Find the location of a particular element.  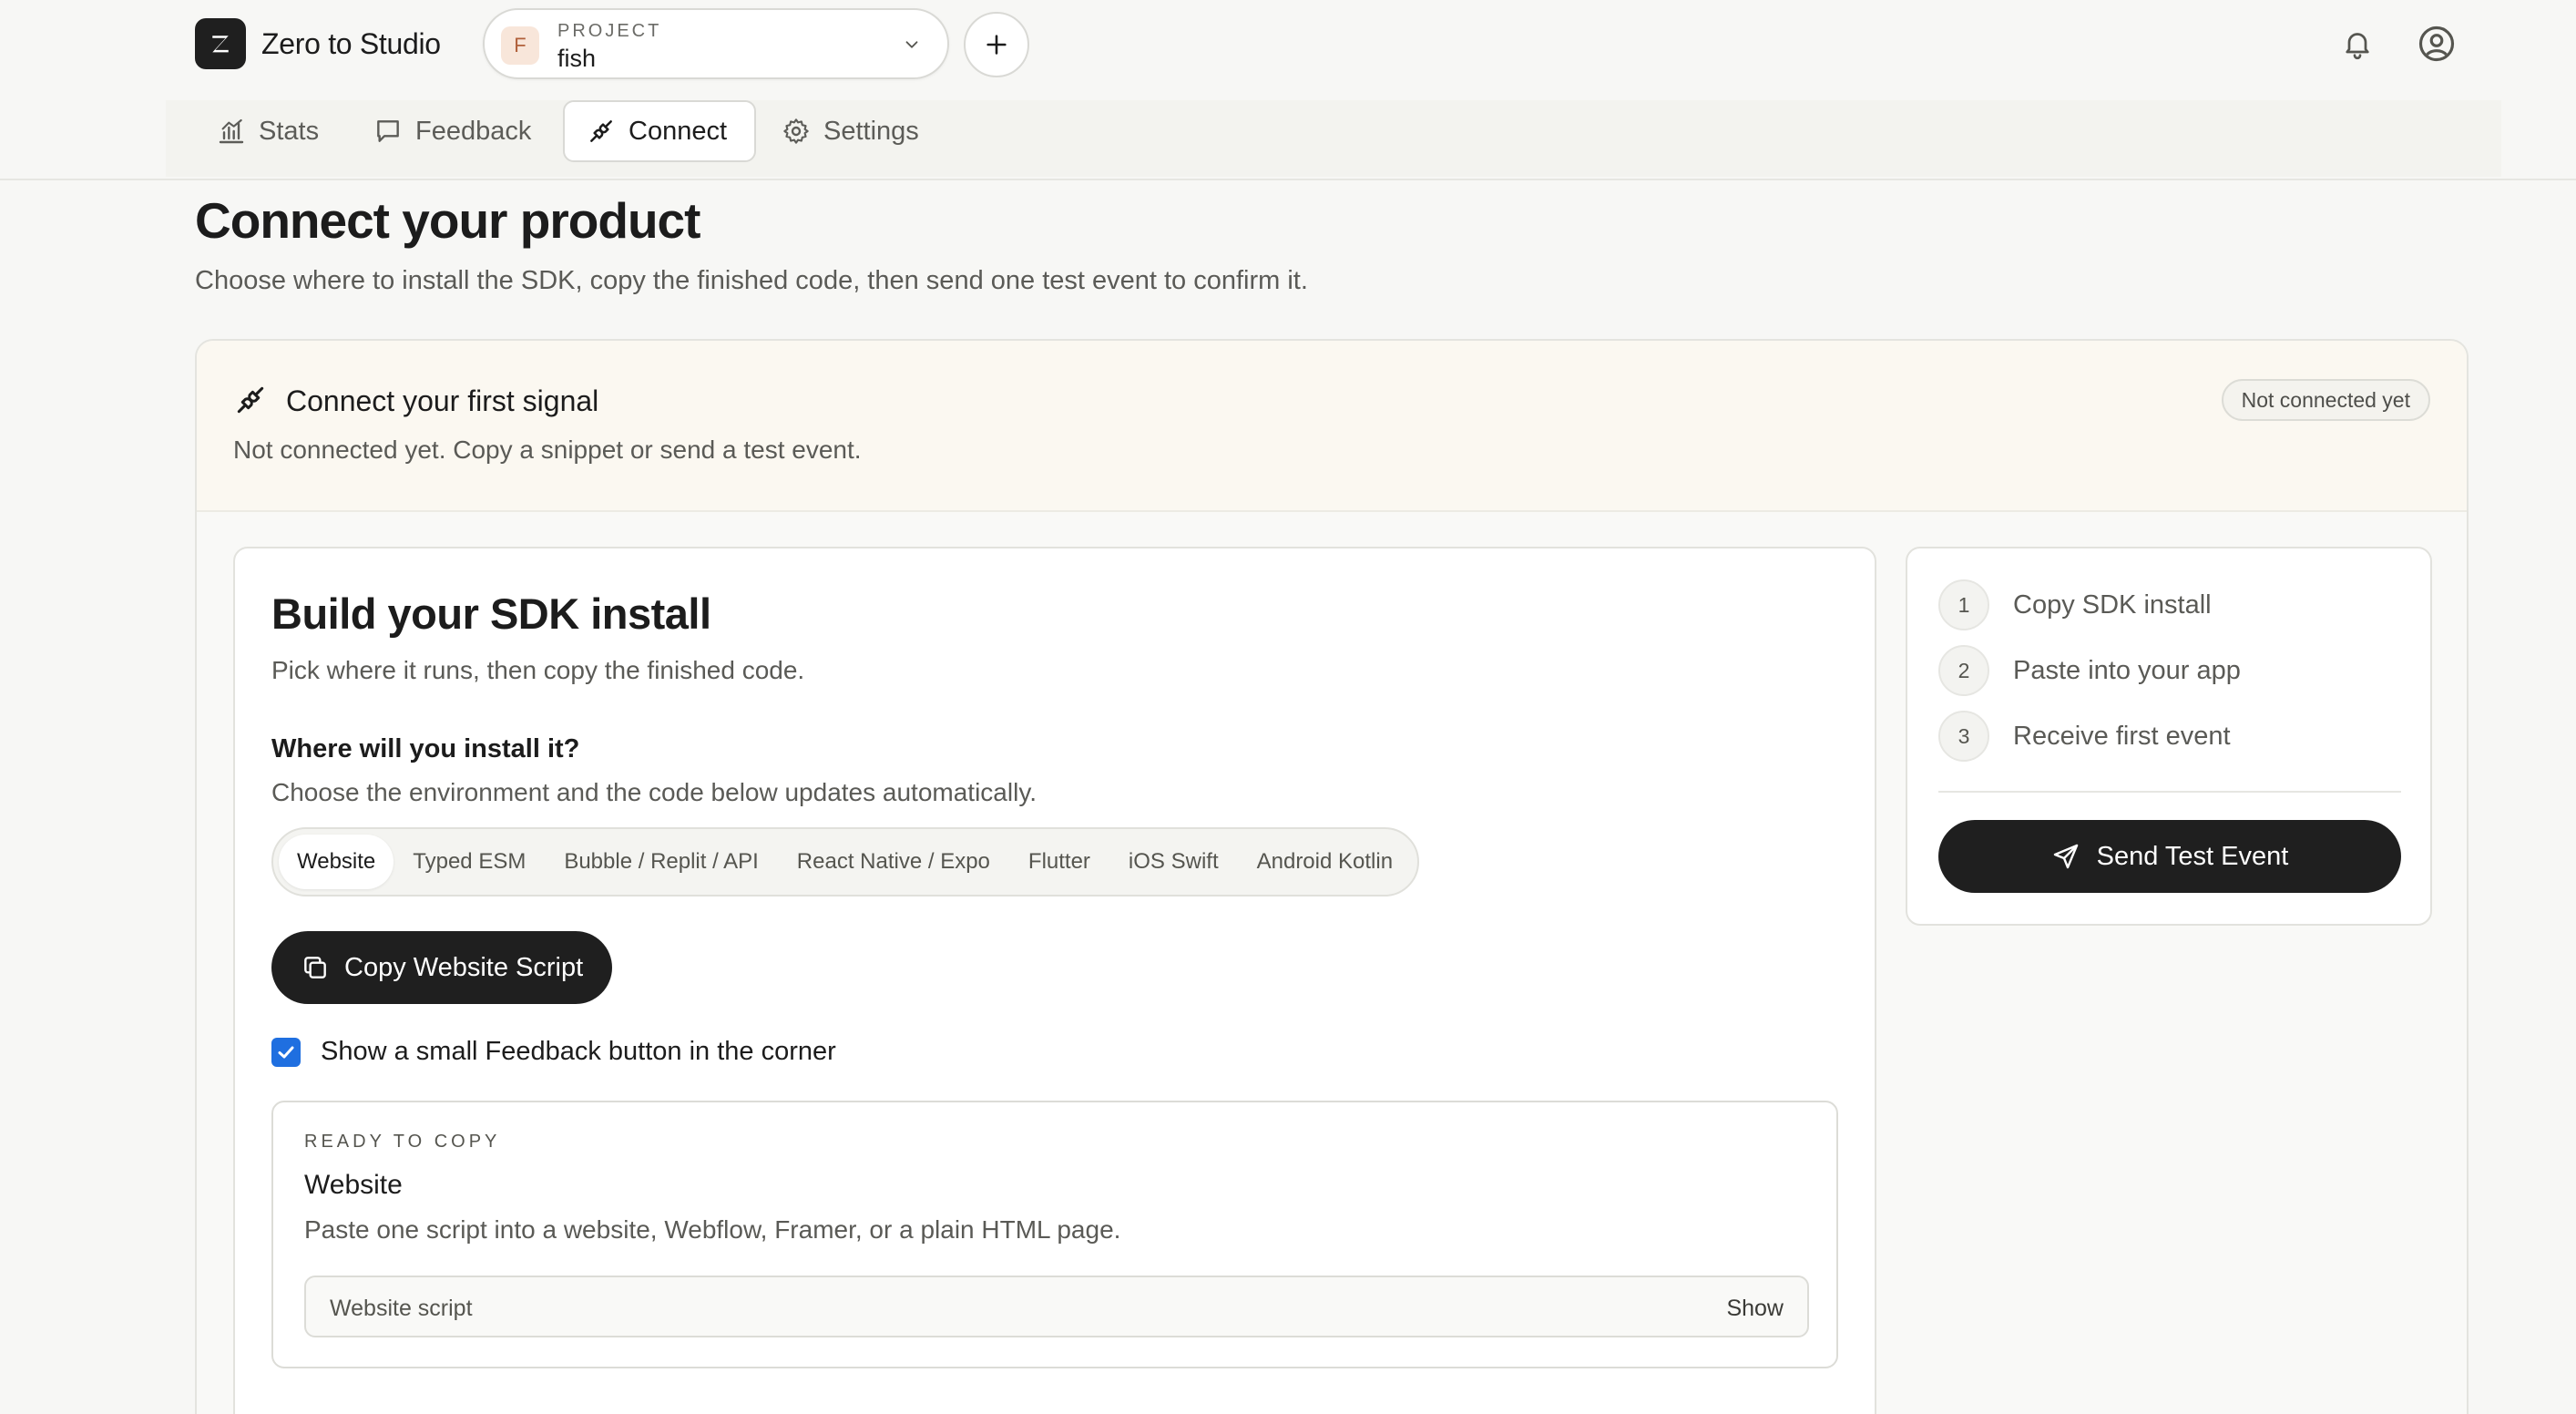

send-button-label: Send Test Event is located at coordinates (2192, 856).